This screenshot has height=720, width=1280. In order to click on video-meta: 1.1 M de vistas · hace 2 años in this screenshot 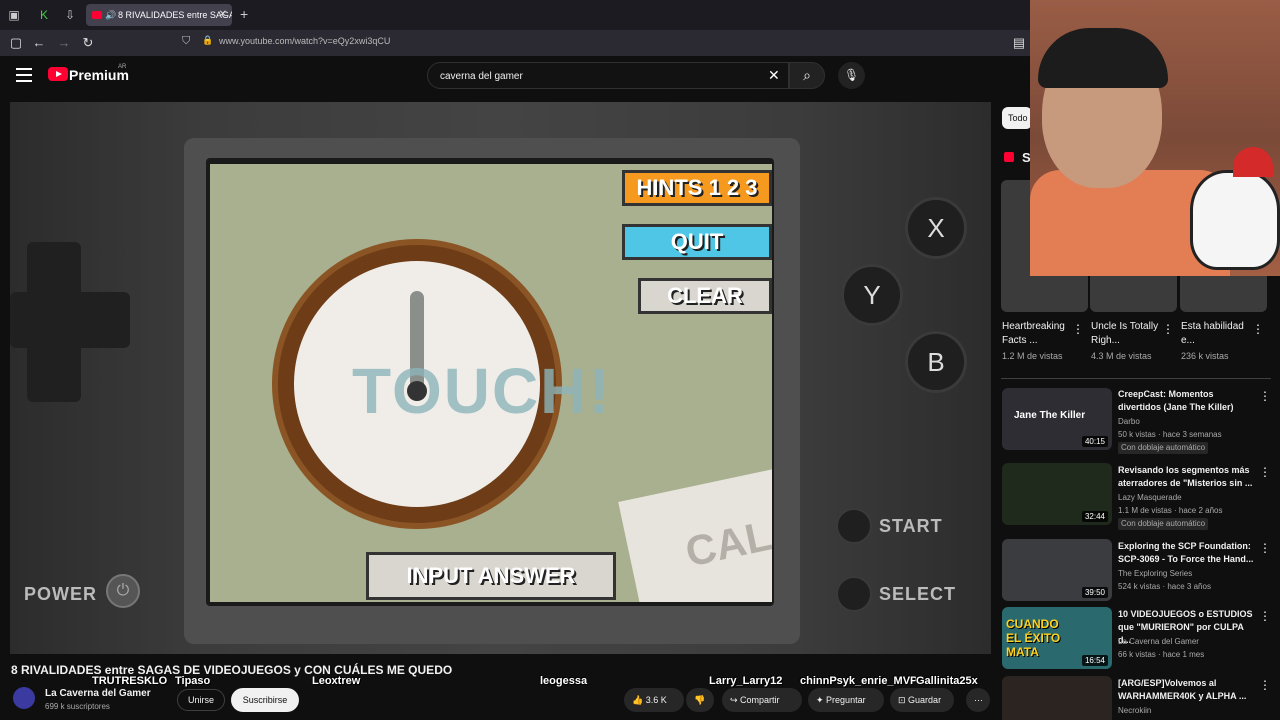, I will do `click(1170, 510)`.